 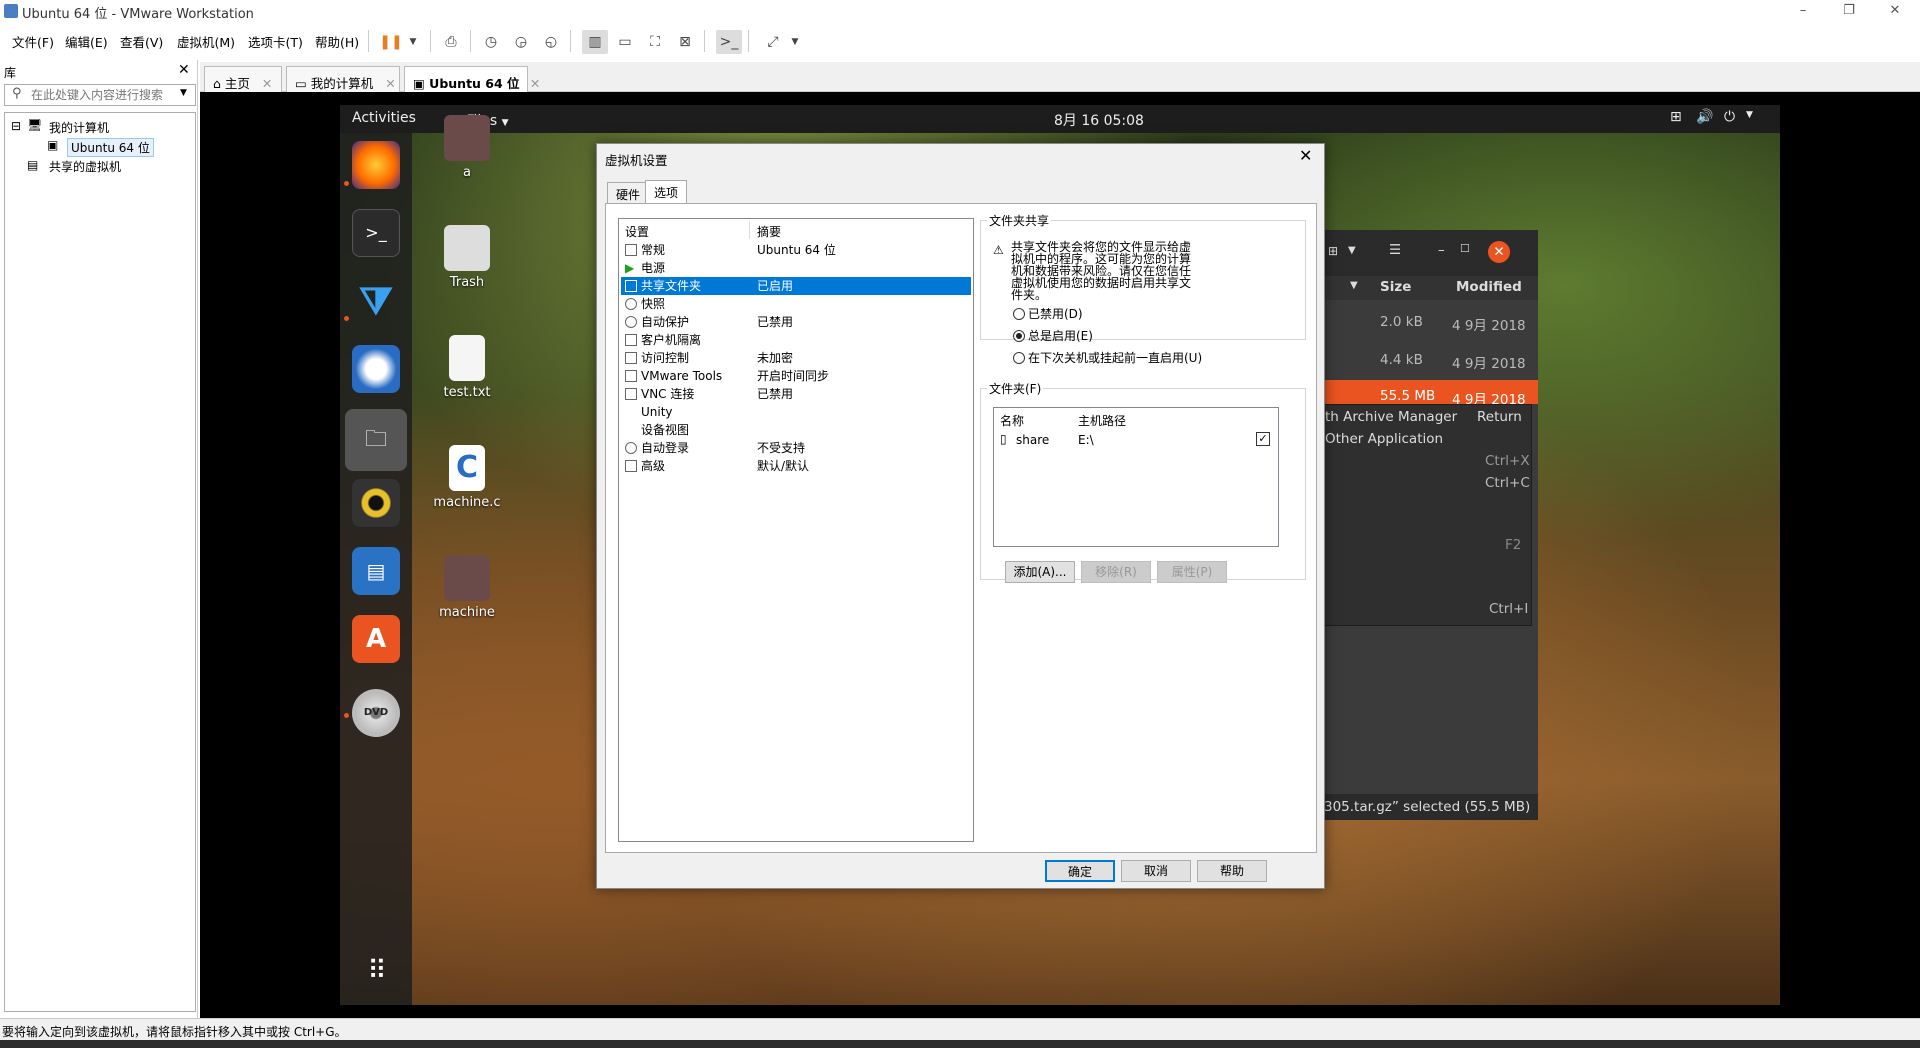 What do you see at coordinates (1305, 155) in the screenshot?
I see `dialog-close-icon: ✕` at bounding box center [1305, 155].